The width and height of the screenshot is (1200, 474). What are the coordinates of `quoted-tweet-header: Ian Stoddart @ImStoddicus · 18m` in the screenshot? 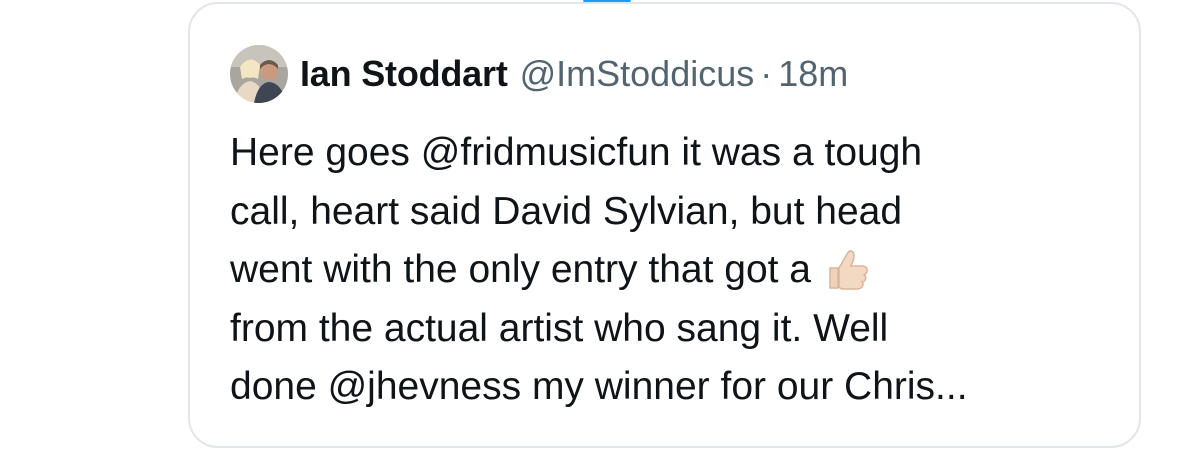 It's located at (539, 74).